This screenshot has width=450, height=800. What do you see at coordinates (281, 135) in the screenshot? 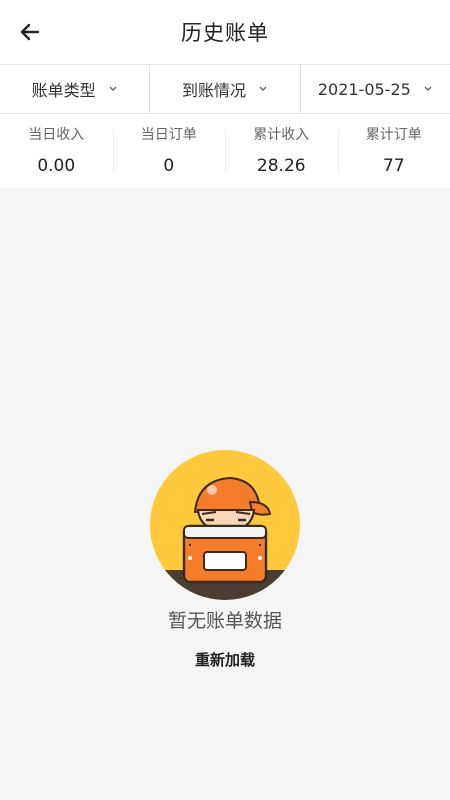
I see `stat-label: 累计收入` at bounding box center [281, 135].